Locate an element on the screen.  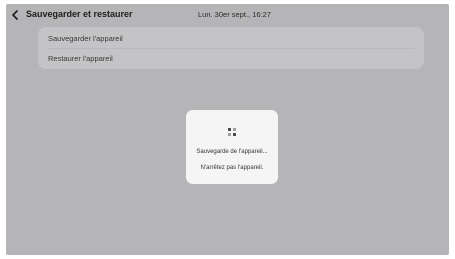
back-button is located at coordinates (15, 15).